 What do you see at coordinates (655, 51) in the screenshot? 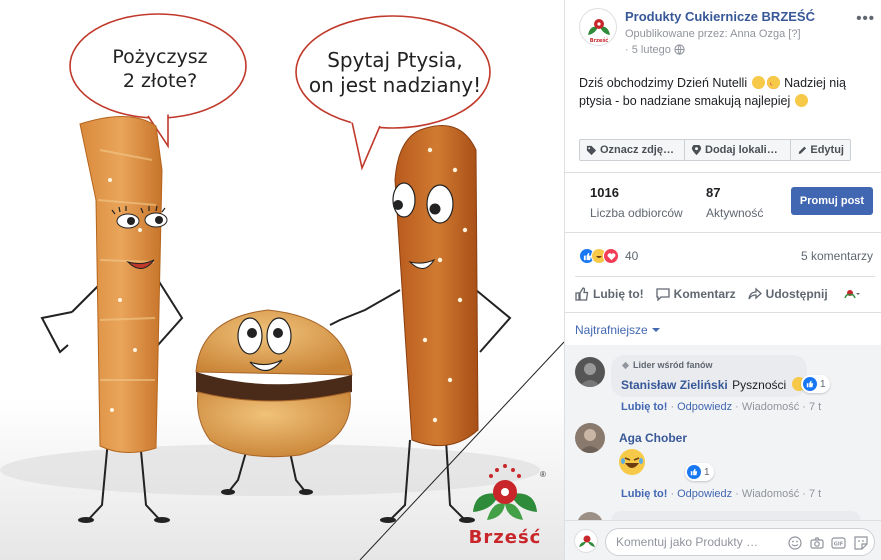
I see `post-date: · 5 lutego` at bounding box center [655, 51].